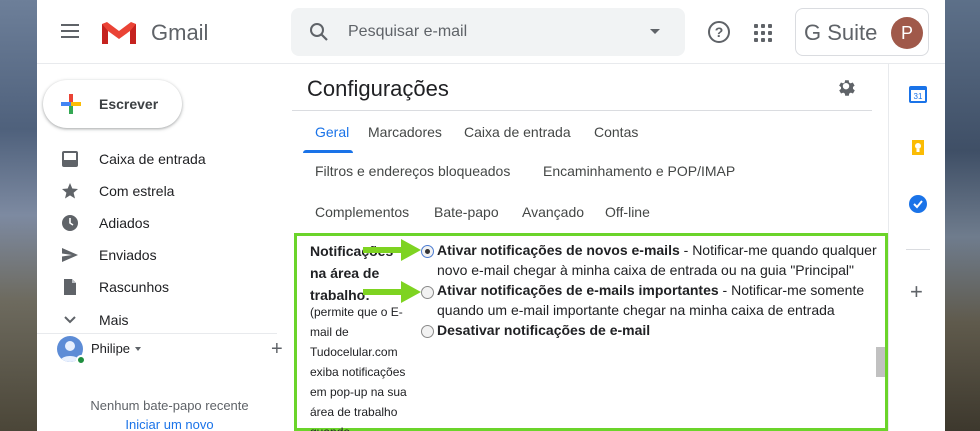 The height and width of the screenshot is (431, 980). What do you see at coordinates (71, 104) in the screenshot?
I see `compose-plus-icon` at bounding box center [71, 104].